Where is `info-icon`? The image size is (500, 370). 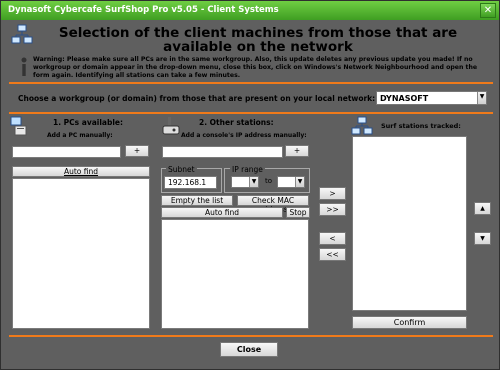
info-icon is located at coordinates (24, 66).